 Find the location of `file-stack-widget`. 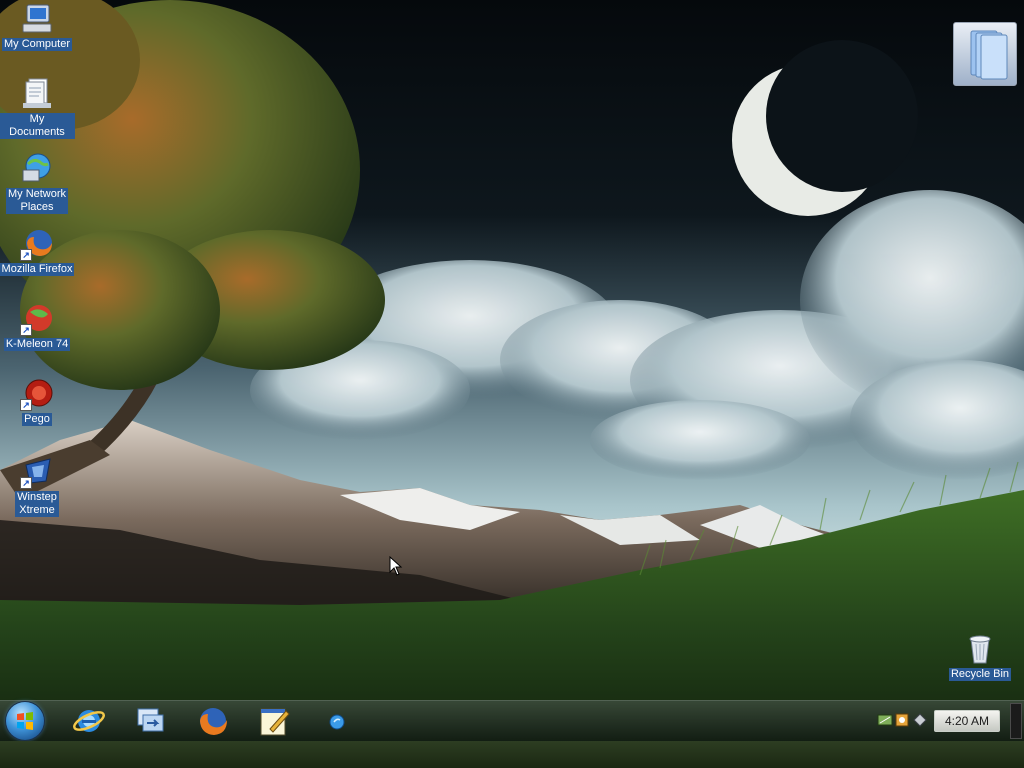

file-stack-widget is located at coordinates (985, 54).